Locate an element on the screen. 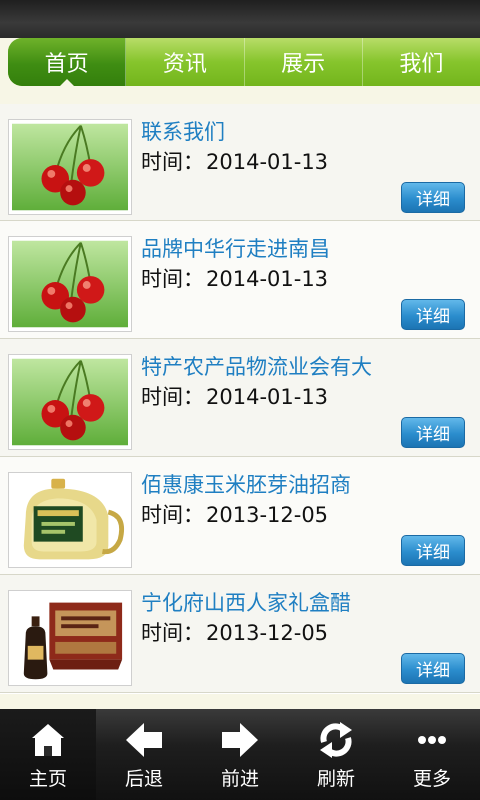 The image size is (480, 800). nav-forward: 前进 is located at coordinates (240, 754).